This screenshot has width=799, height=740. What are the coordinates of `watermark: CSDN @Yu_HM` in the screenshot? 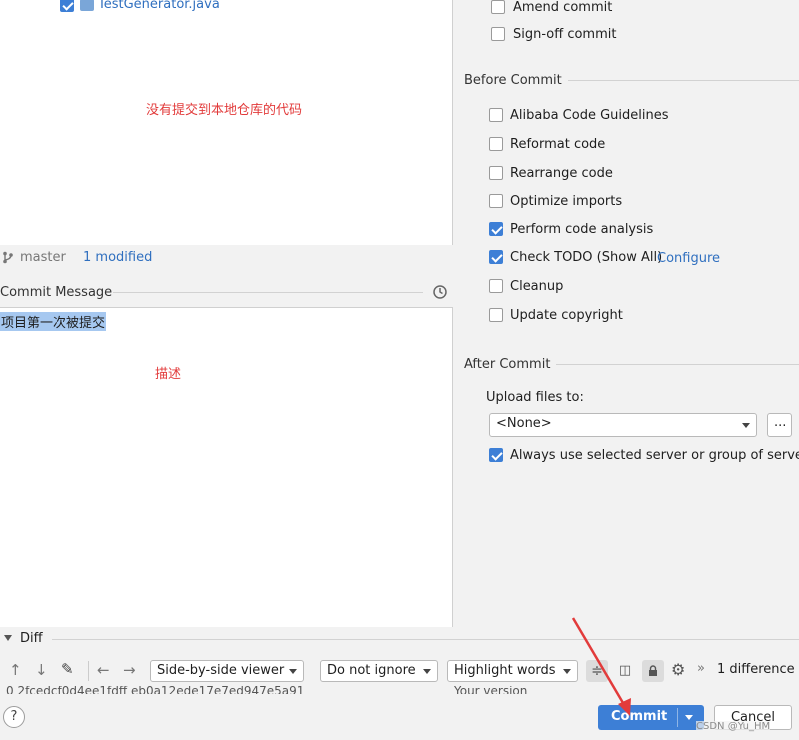 It's located at (733, 726).